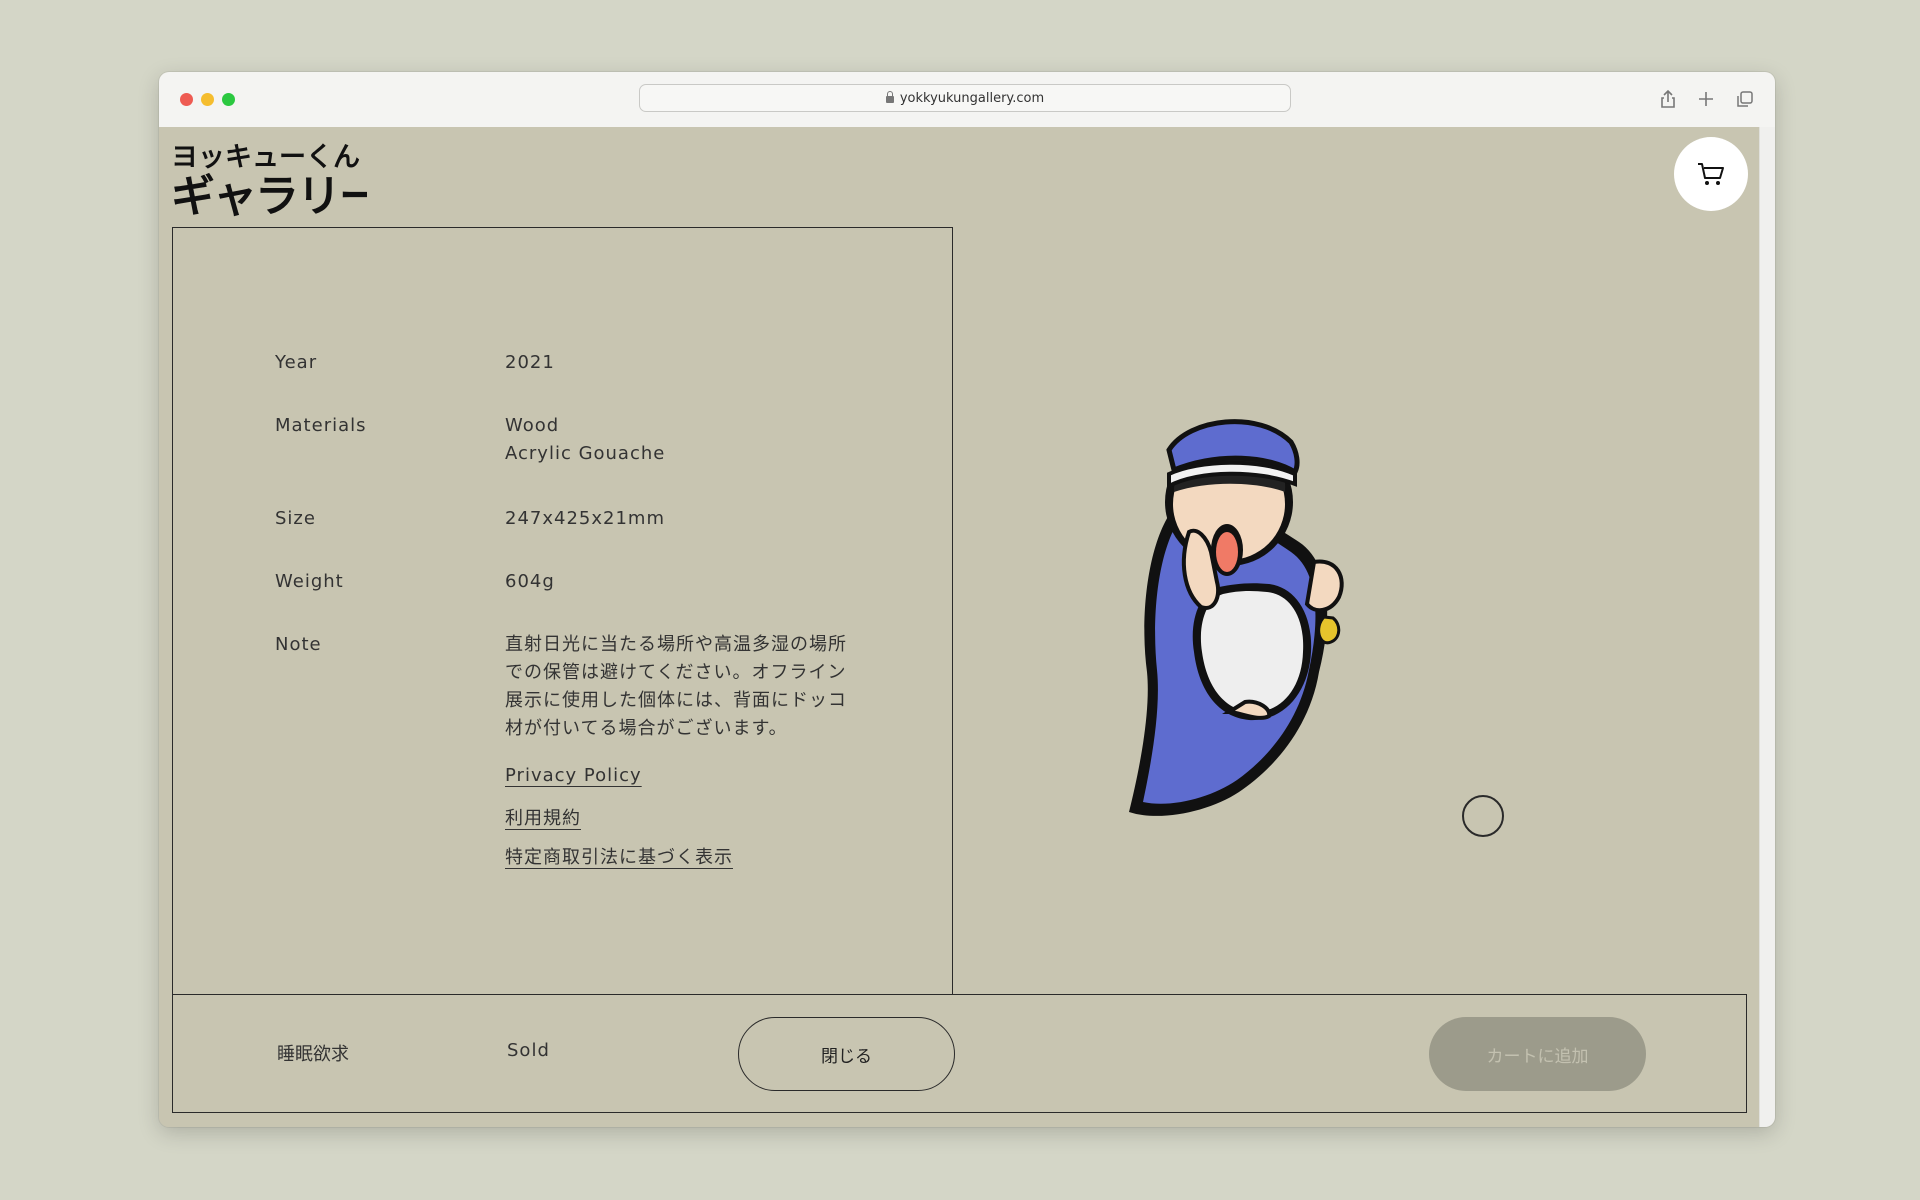 The height and width of the screenshot is (1200, 1920). What do you see at coordinates (972, 98) in the screenshot?
I see `address-bar-url: yokkyukungallery.com` at bounding box center [972, 98].